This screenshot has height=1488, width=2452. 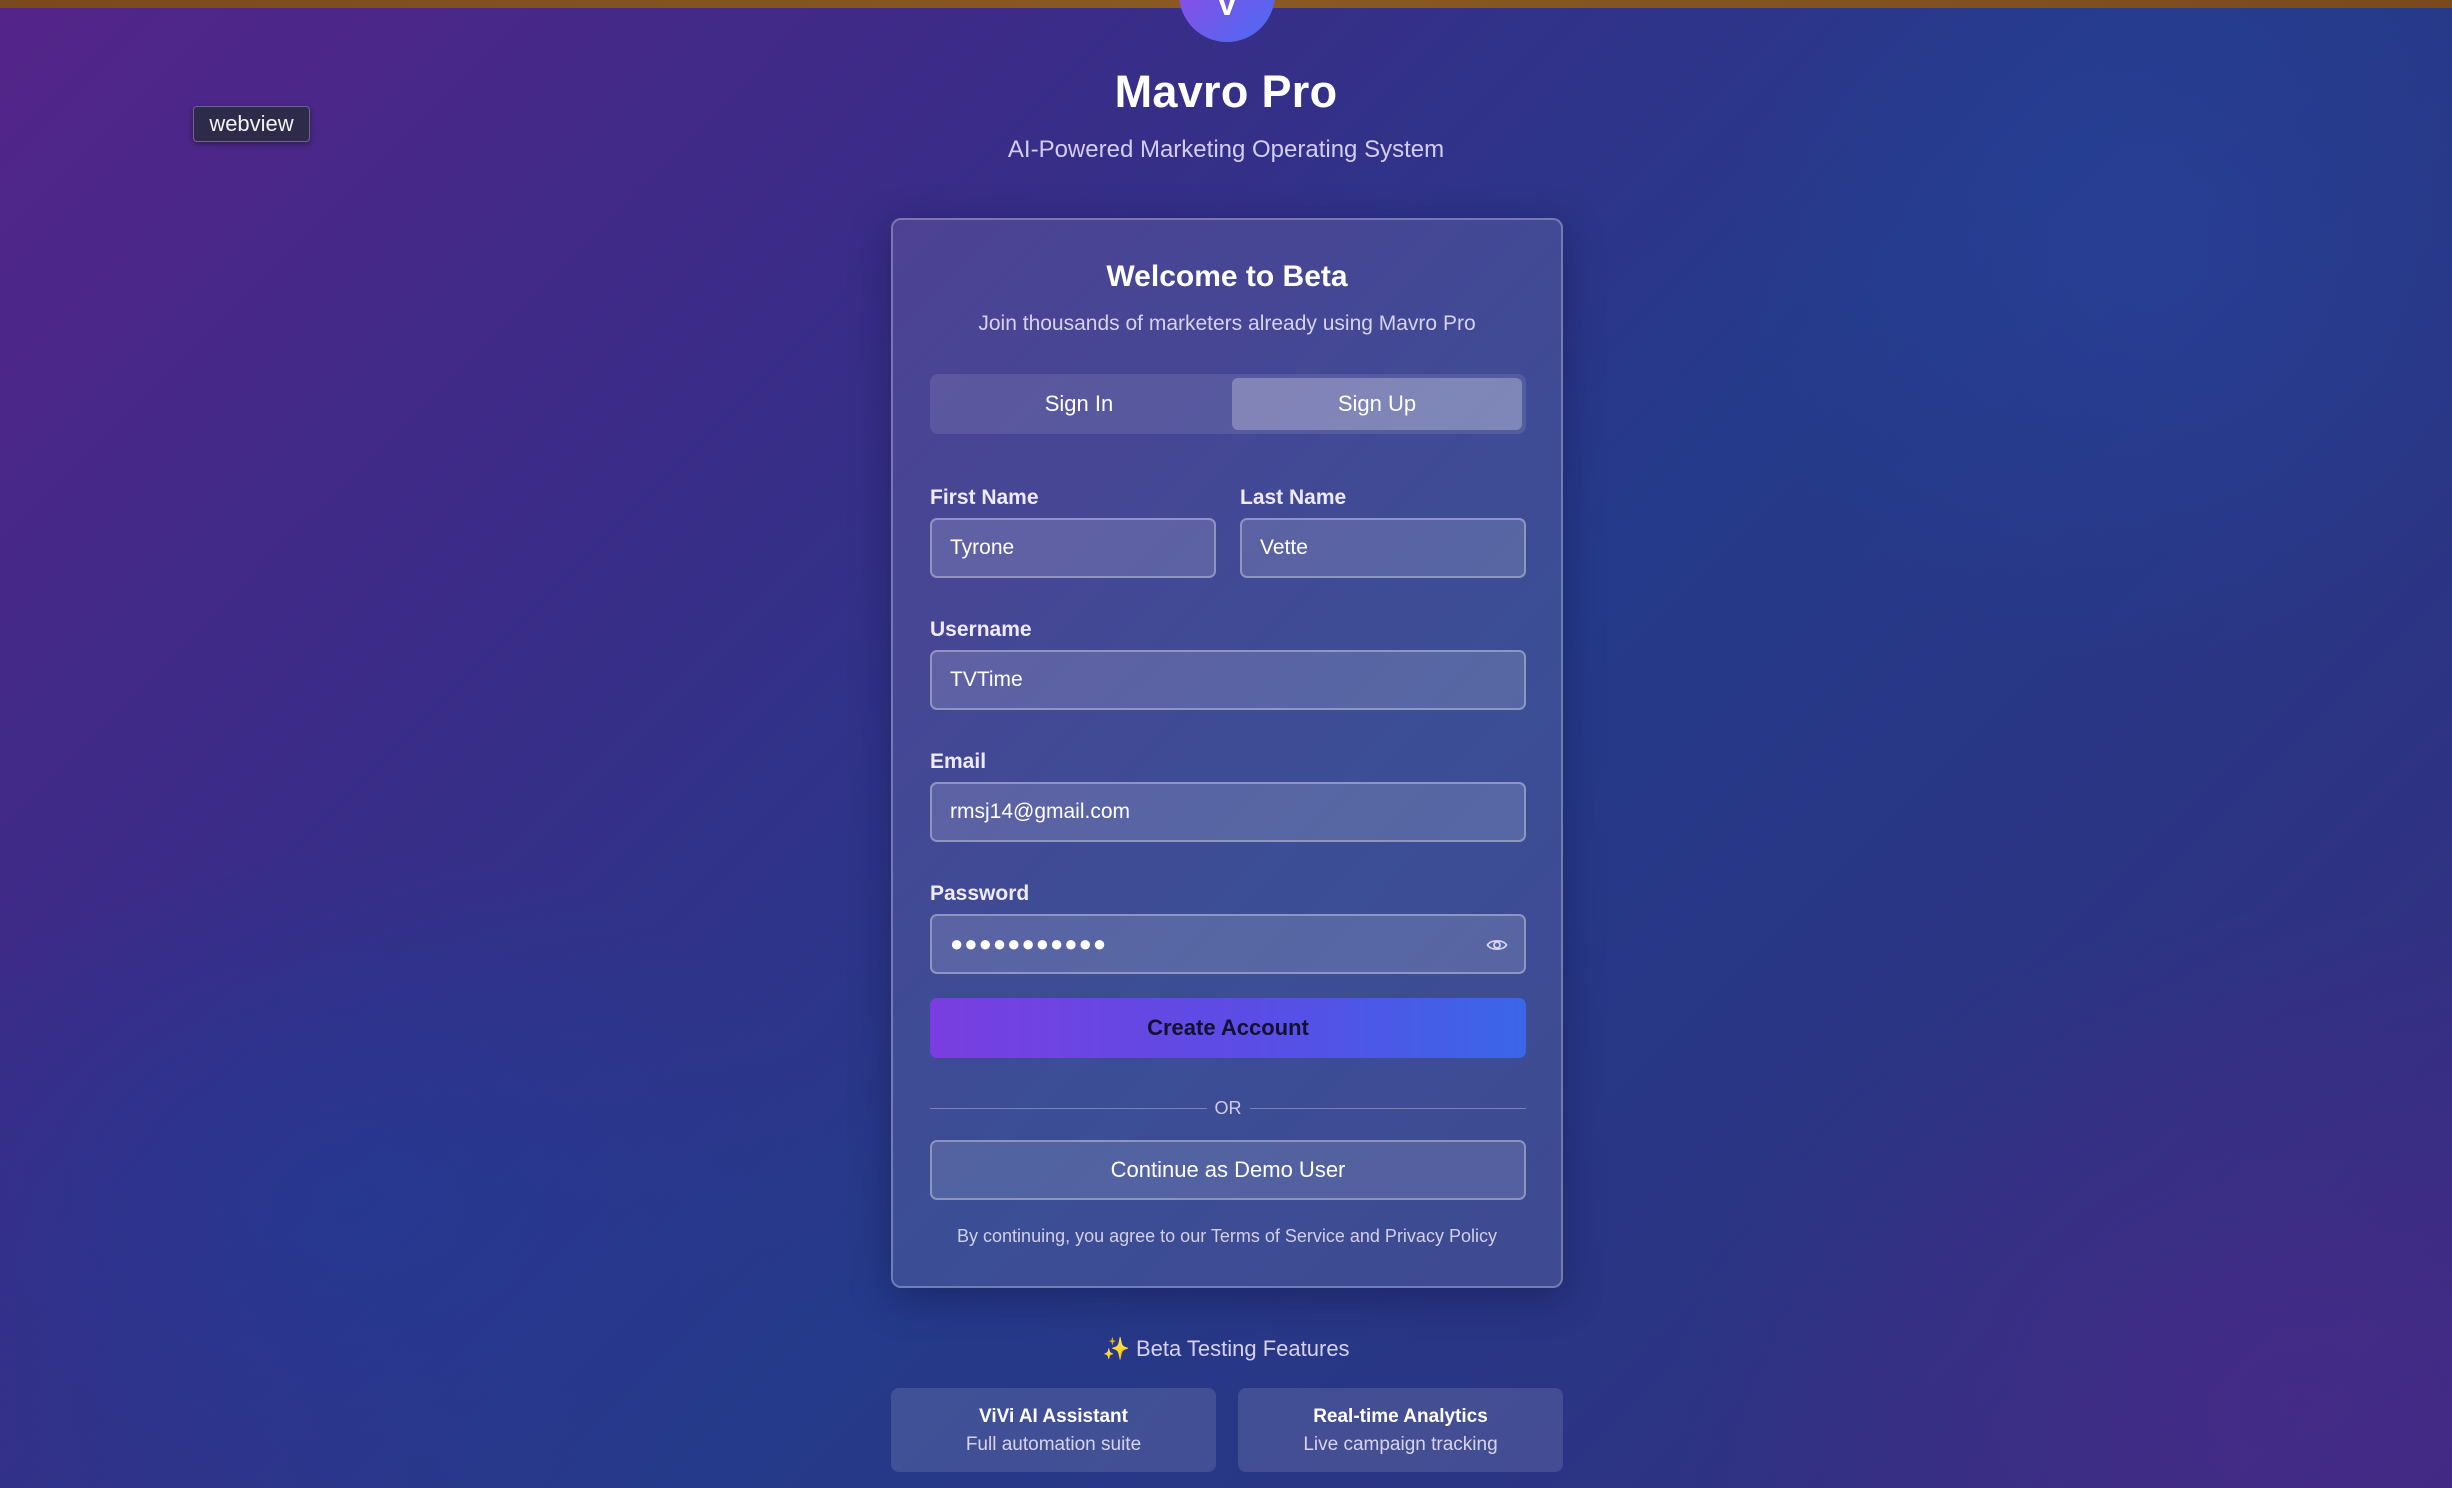 I want to click on divider-text: OR, so click(x=1228, y=1107).